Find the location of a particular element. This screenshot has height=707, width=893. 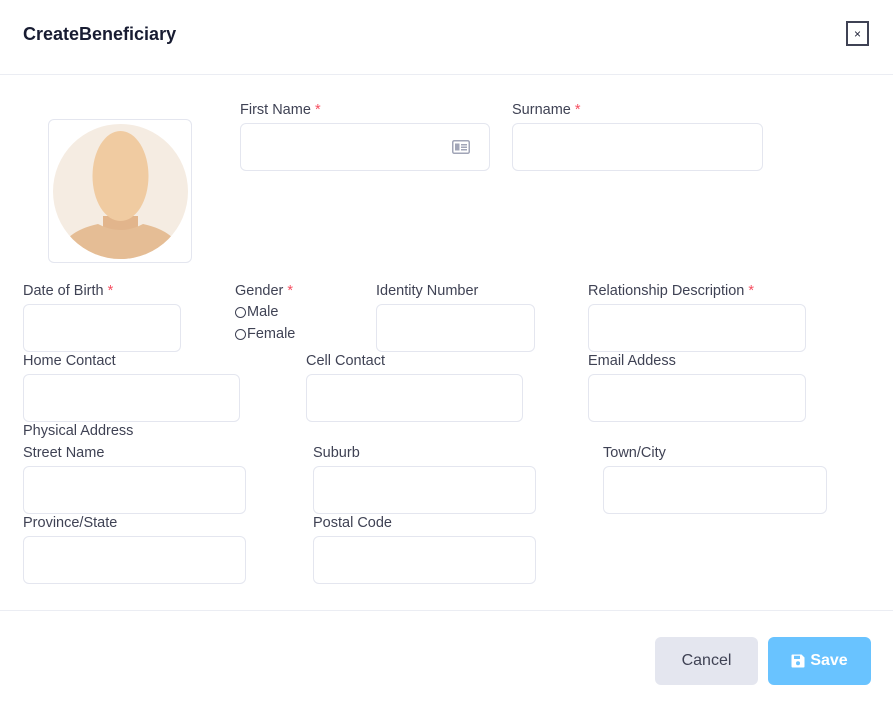

floppy-disk-icon is located at coordinates (798, 661).